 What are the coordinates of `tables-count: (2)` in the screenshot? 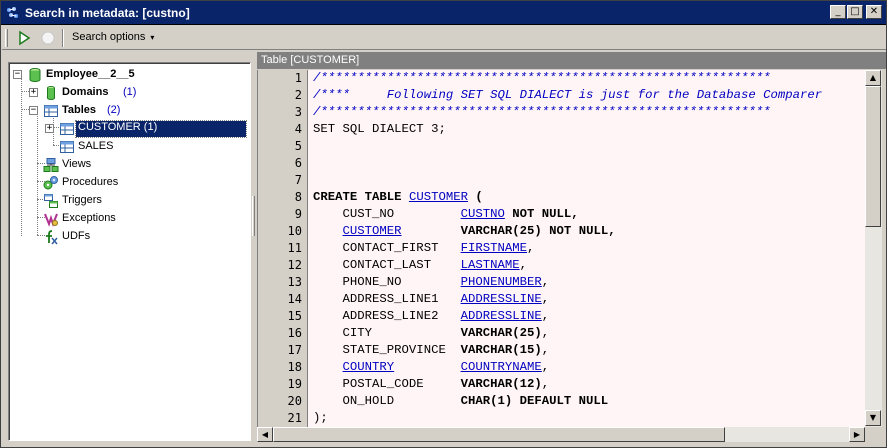 It's located at (114, 110).